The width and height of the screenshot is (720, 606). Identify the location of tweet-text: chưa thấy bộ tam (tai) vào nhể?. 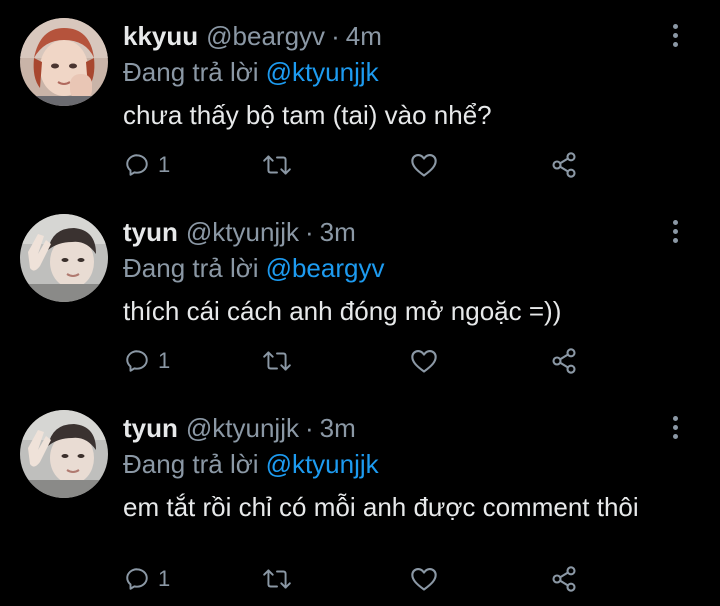
(307, 115).